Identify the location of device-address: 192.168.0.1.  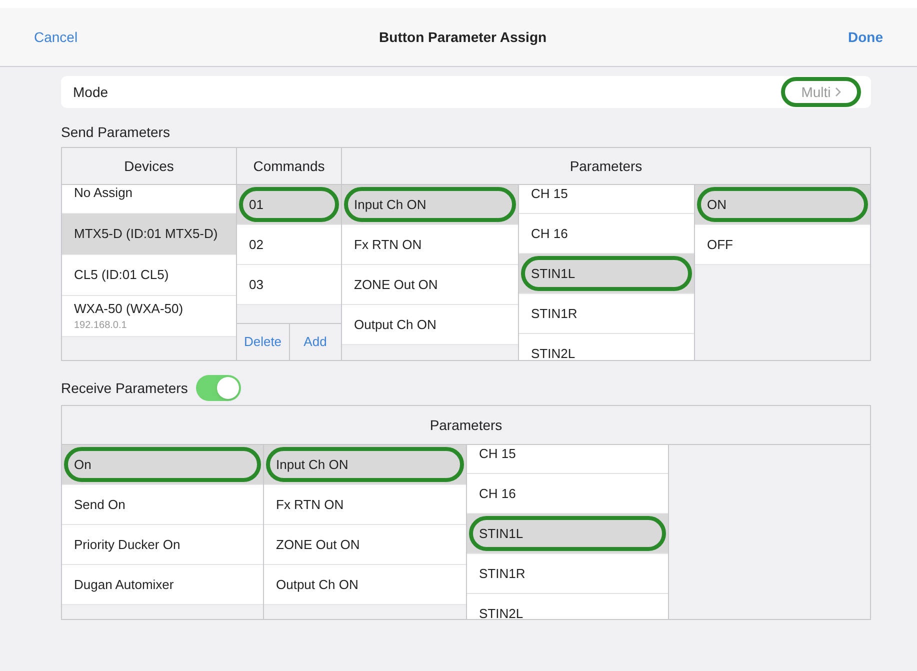
(101, 326).